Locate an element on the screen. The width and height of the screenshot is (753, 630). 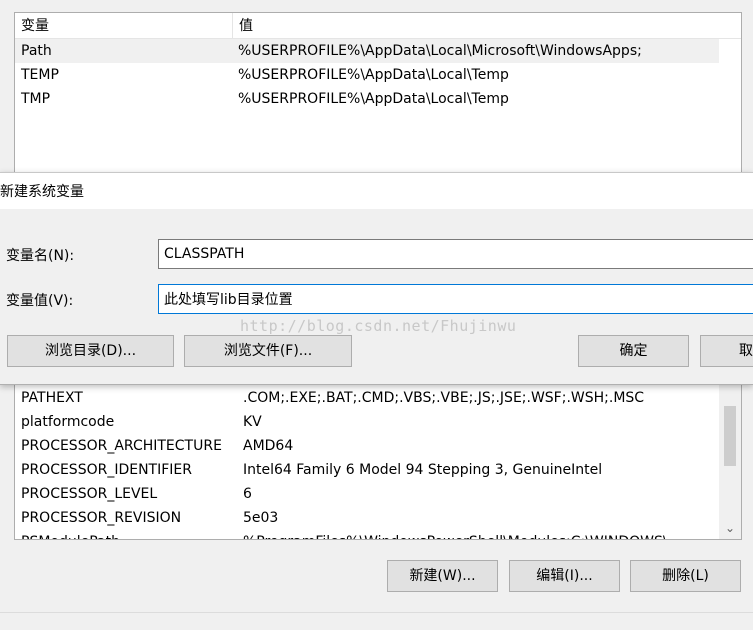
table-row: TMP %USERPROFILE%\AppData\Local\Temp is located at coordinates (378, 99).